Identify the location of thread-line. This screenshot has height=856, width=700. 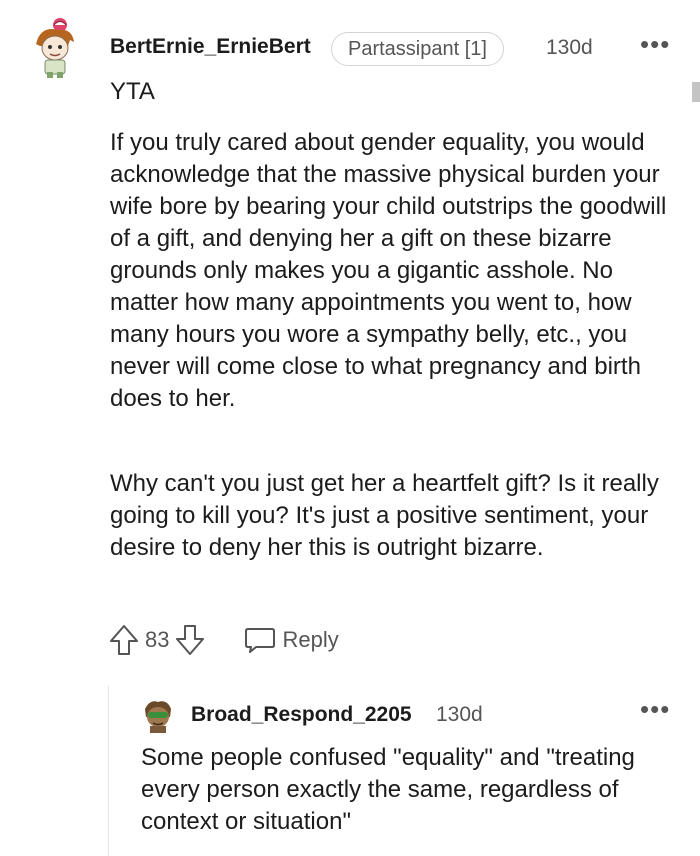
(108, 771).